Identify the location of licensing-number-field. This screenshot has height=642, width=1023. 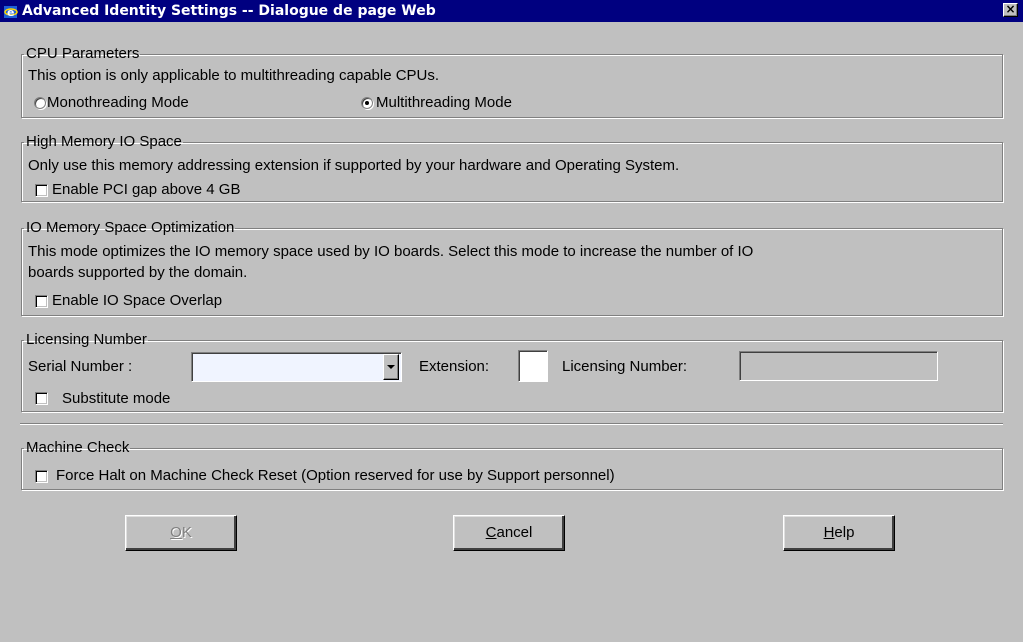
(838, 366).